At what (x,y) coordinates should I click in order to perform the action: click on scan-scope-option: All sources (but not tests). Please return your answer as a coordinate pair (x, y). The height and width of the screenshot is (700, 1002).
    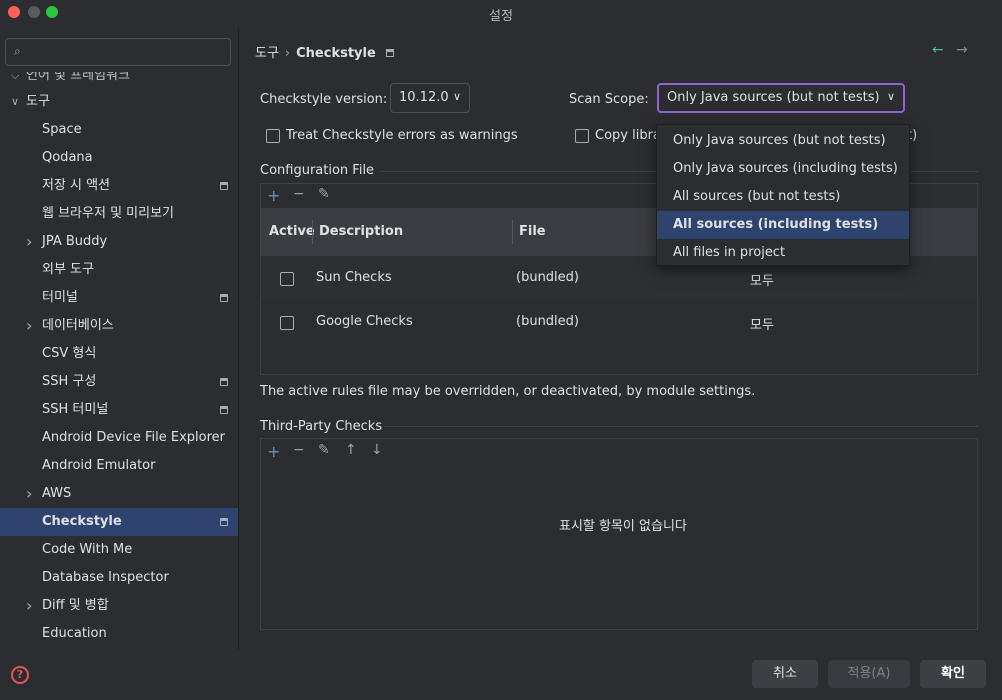
    Looking at the image, I should click on (783, 197).